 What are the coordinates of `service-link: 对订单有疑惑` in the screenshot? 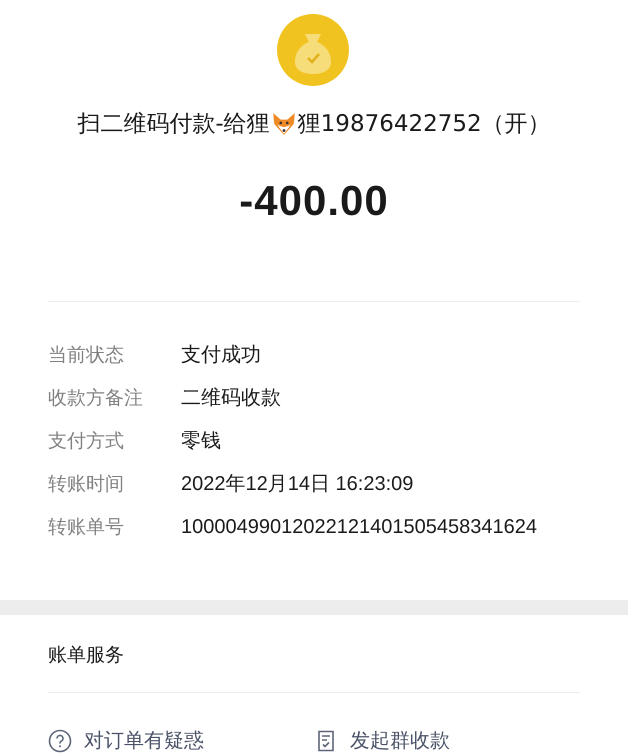 It's located at (144, 740).